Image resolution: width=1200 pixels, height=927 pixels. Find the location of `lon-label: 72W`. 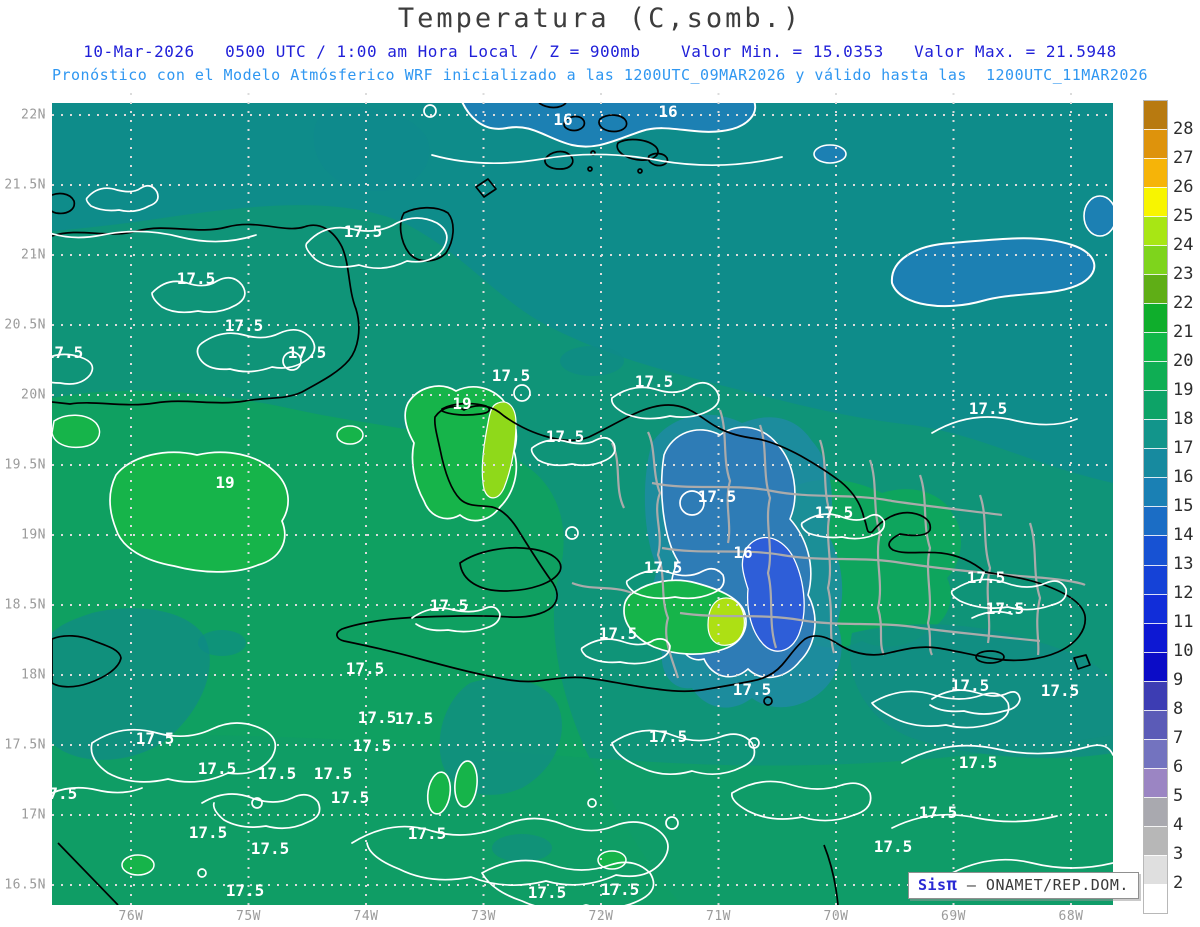

lon-label: 72W is located at coordinates (601, 916).